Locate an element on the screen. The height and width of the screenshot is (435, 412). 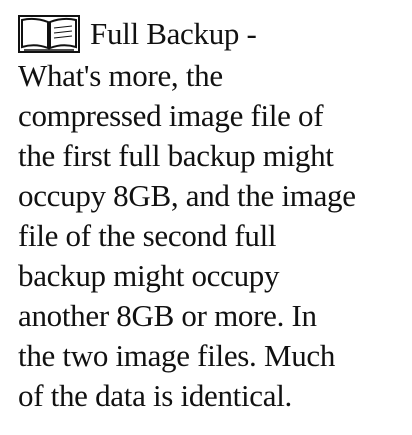
body-text-line: another 8GB or more. In is located at coordinates (167, 315).